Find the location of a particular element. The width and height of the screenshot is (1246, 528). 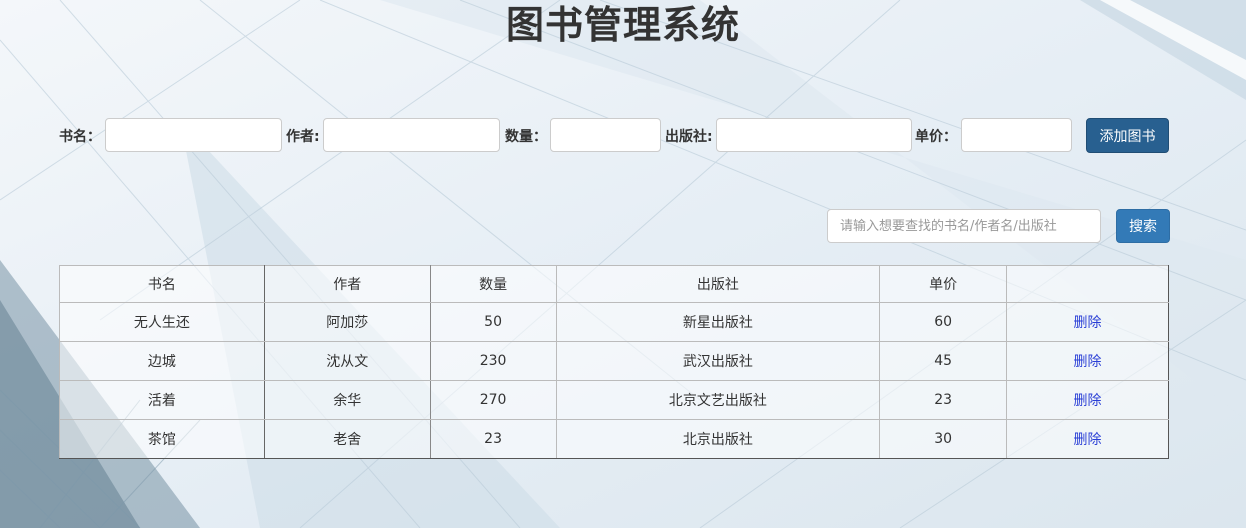

cell-price: 30 is located at coordinates (943, 439).